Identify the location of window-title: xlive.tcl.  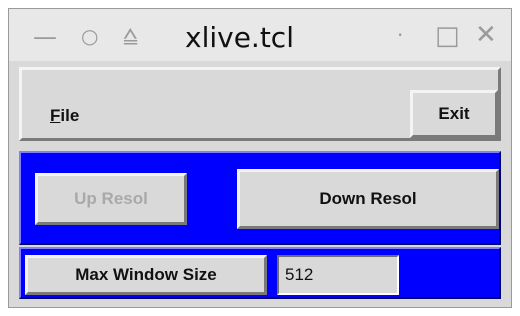
(239, 37).